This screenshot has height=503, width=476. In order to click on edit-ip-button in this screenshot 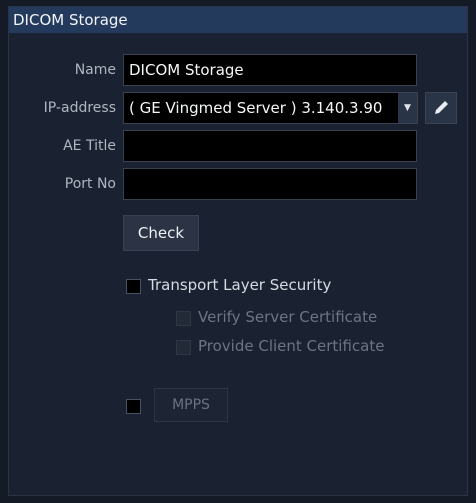, I will do `click(441, 108)`.